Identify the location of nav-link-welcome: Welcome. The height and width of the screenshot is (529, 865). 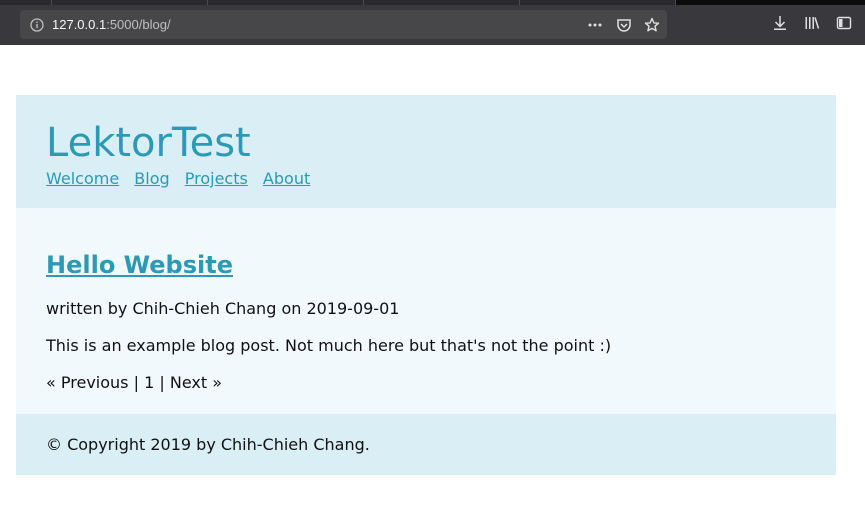
(82, 178).